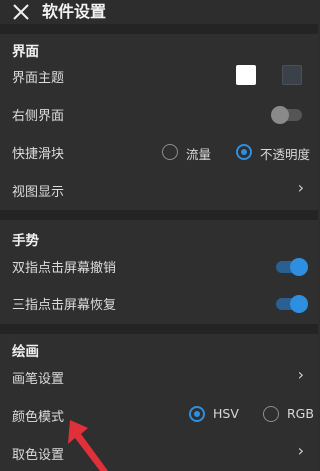 This screenshot has width=320, height=471. I want to click on radio-opacity, so click(244, 152).